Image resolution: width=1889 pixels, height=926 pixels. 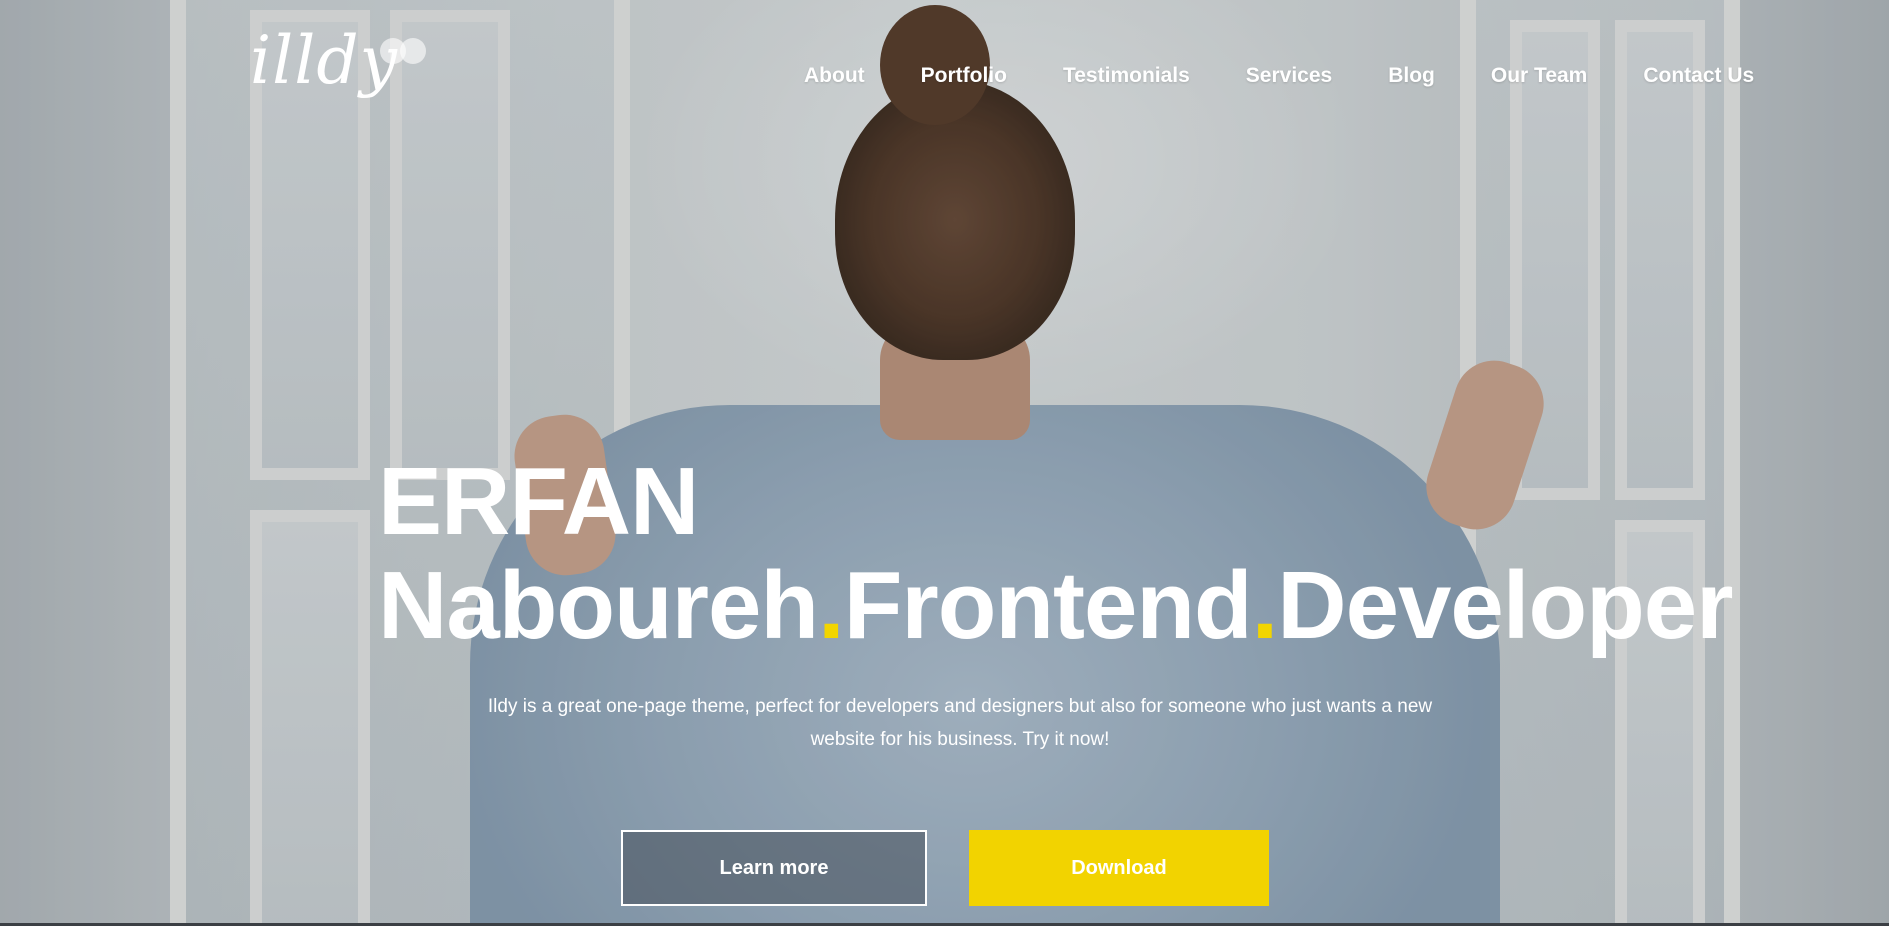 What do you see at coordinates (1126, 76) in the screenshot?
I see `nav-link-testimonials: Testimonials` at bounding box center [1126, 76].